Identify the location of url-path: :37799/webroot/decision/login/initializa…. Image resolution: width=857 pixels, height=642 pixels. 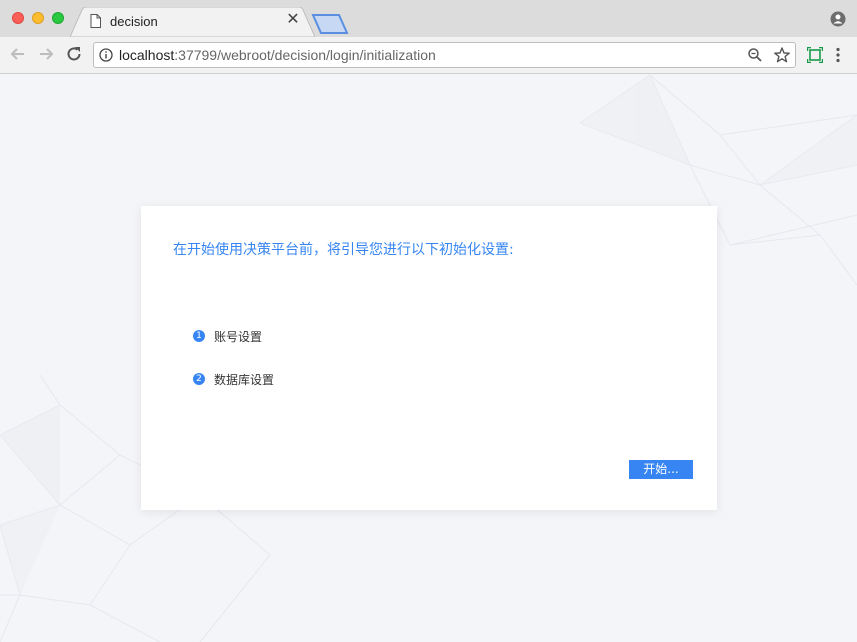
(305, 55).